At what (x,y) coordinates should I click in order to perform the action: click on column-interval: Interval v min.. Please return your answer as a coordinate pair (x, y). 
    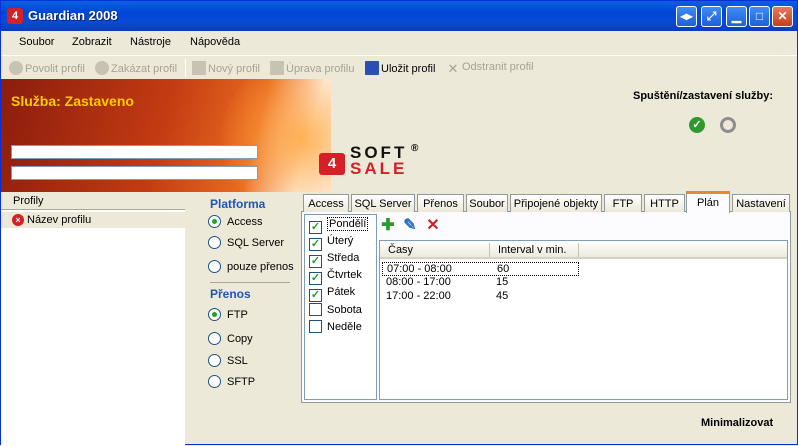
    Looking at the image, I should click on (532, 250).